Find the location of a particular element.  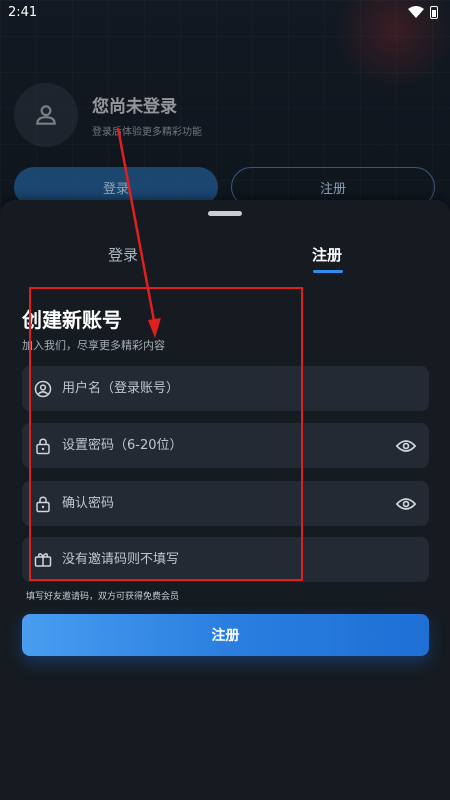

battery-icon is located at coordinates (434, 12).